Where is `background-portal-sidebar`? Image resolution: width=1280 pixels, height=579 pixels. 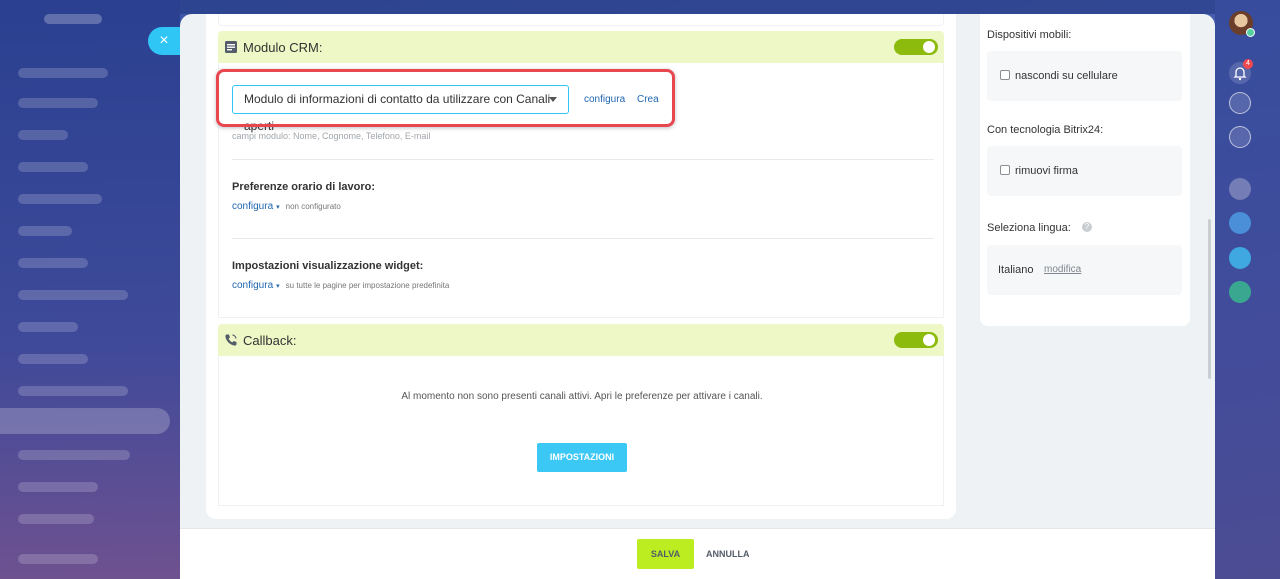 background-portal-sidebar is located at coordinates (90, 289).